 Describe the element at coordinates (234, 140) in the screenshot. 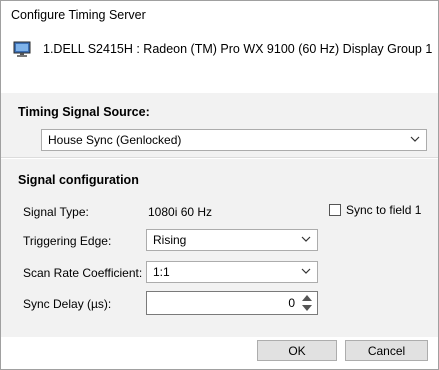

I see `timing-source-dropdown: House Sync (Genlocked)` at that location.